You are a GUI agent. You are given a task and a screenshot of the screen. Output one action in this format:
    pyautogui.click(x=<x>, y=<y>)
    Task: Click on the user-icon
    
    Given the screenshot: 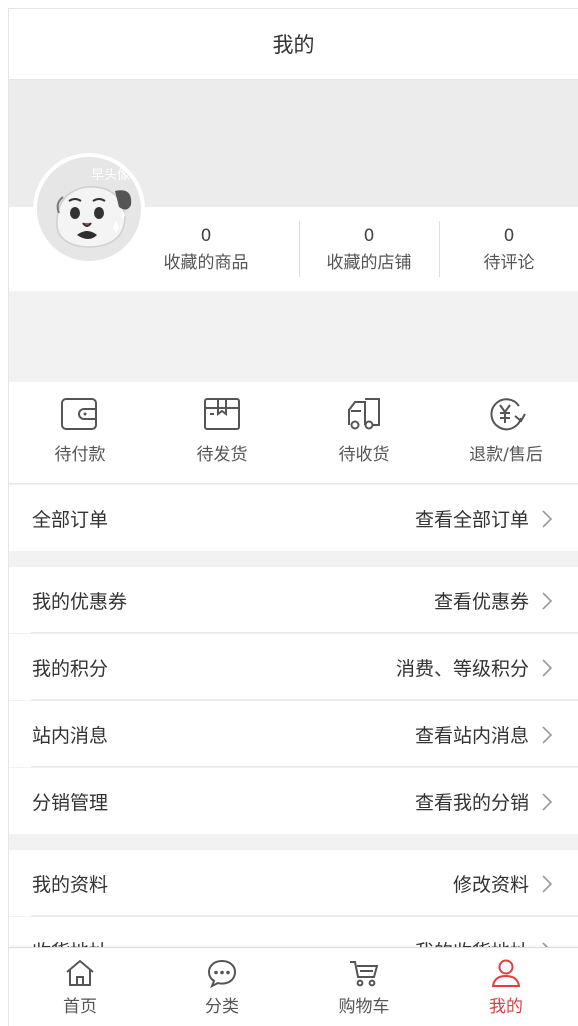 What is the action you would take?
    pyautogui.click(x=506, y=973)
    